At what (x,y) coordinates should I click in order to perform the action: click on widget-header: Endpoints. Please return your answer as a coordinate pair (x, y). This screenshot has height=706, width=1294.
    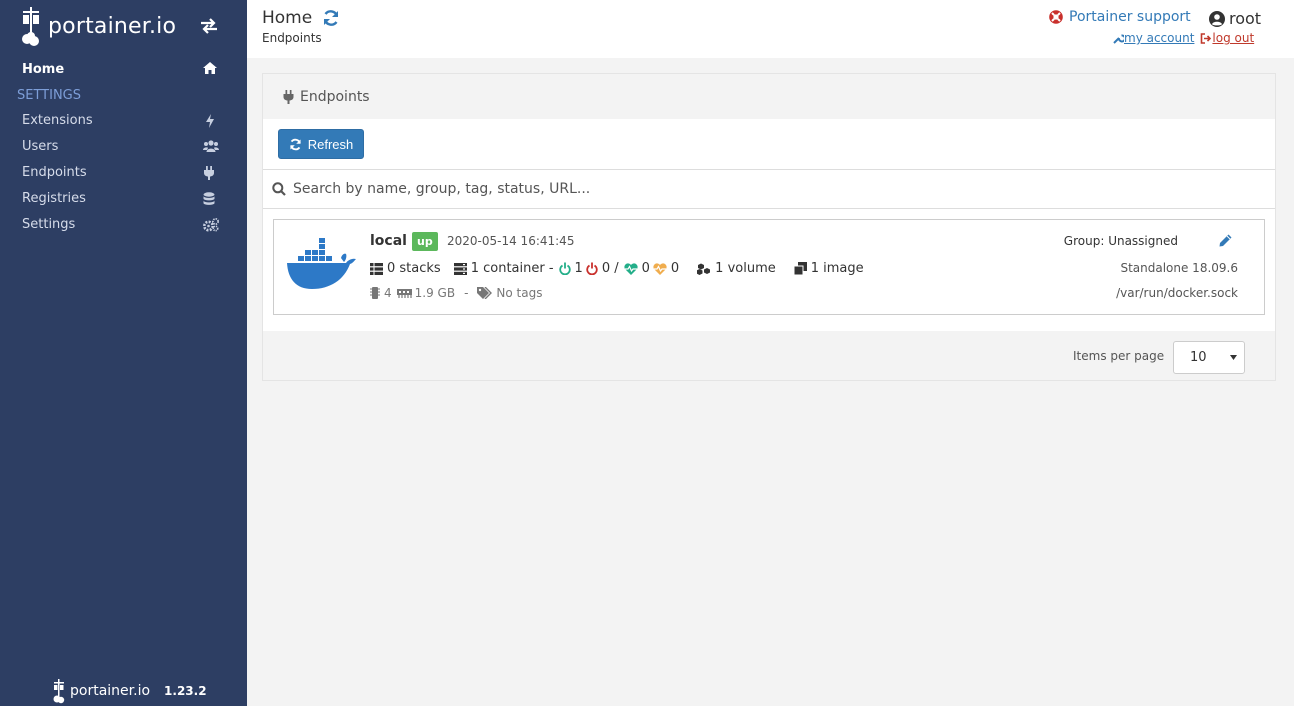
    Looking at the image, I should click on (769, 96).